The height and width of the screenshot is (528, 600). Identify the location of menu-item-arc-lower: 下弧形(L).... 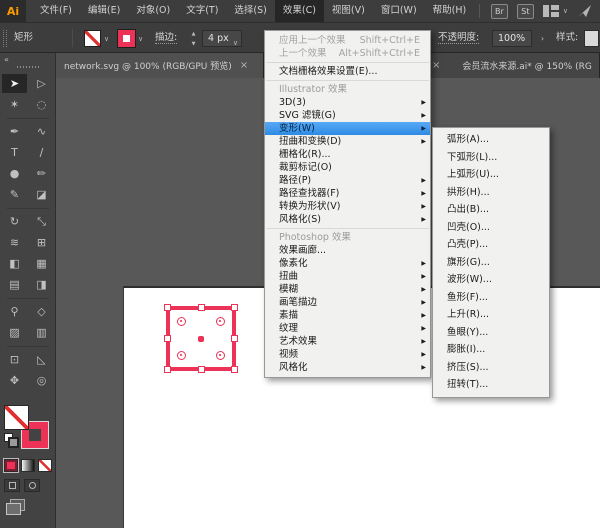
(491, 158).